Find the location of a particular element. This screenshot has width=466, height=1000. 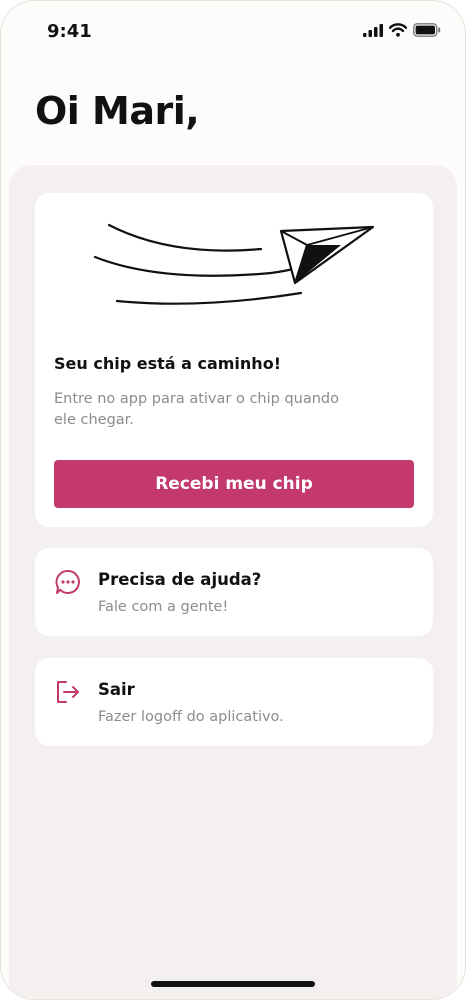

paper-plane-illustration is located at coordinates (234, 264).